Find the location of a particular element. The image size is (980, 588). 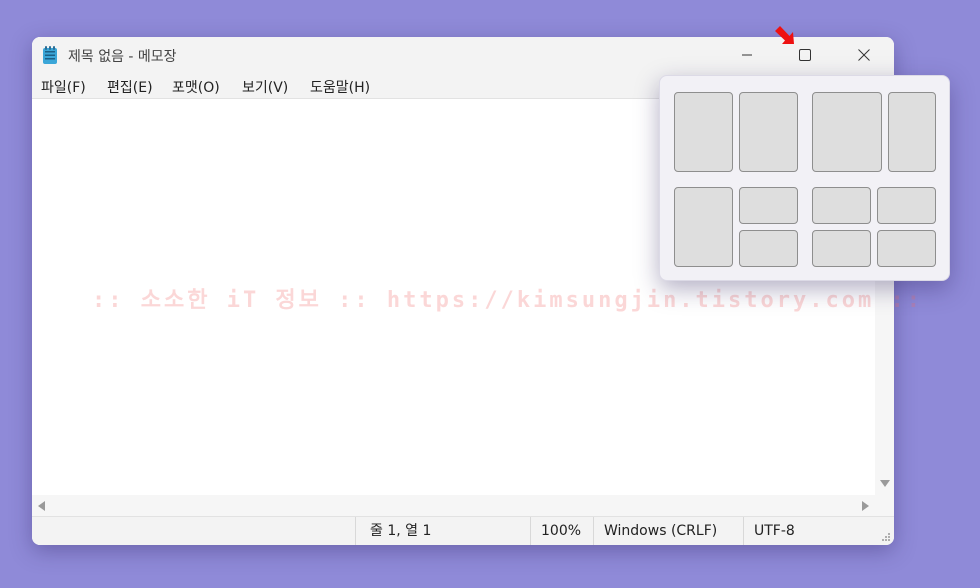

horizontal-scrollbar is located at coordinates (453, 505).